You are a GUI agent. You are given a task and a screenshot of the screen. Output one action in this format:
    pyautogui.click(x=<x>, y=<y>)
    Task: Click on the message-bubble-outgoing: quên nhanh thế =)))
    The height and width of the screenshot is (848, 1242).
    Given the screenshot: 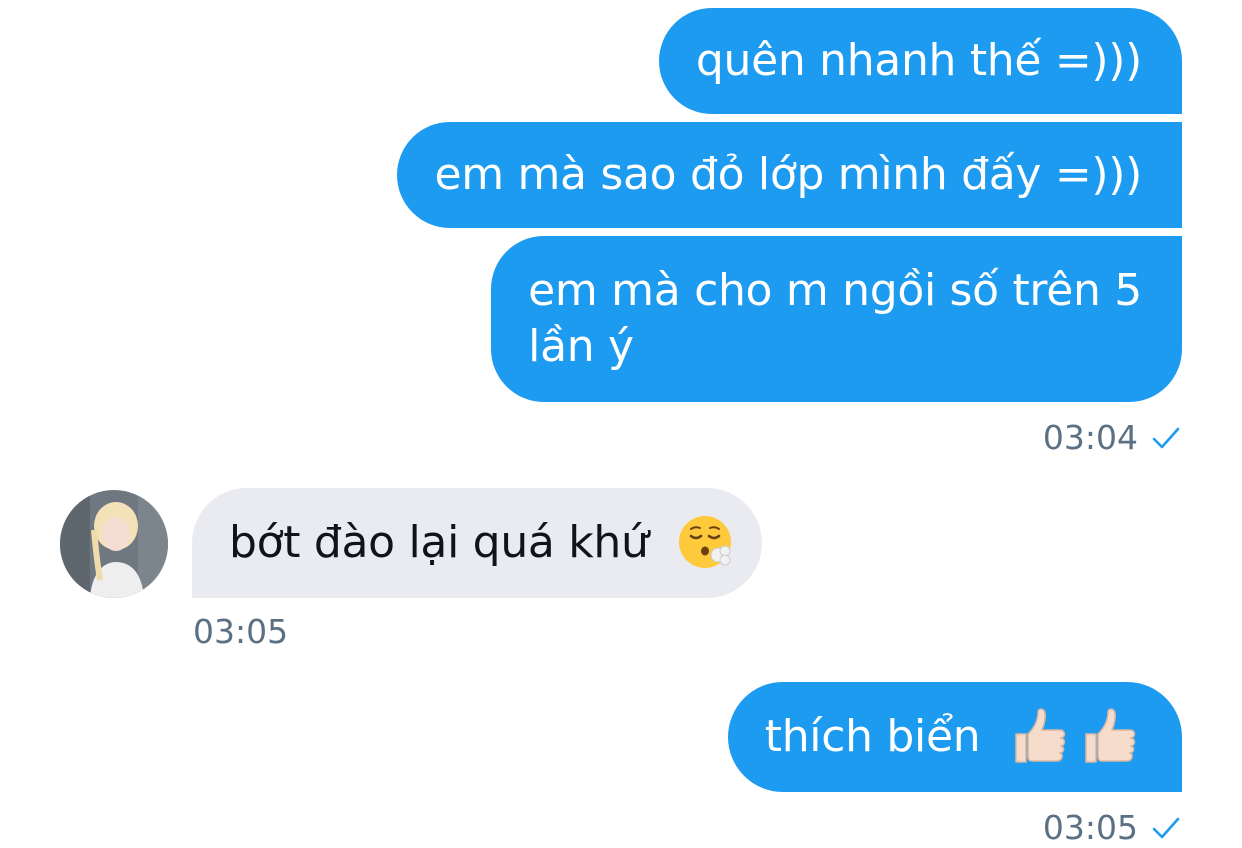 What is the action you would take?
    pyautogui.click(x=920, y=61)
    